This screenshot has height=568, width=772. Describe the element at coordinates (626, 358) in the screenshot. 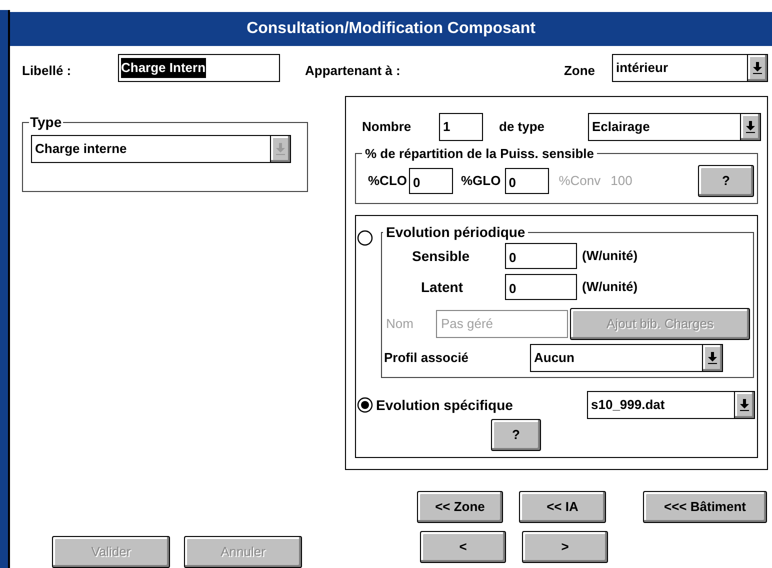

I see `profile-dropdown: Aucun` at that location.